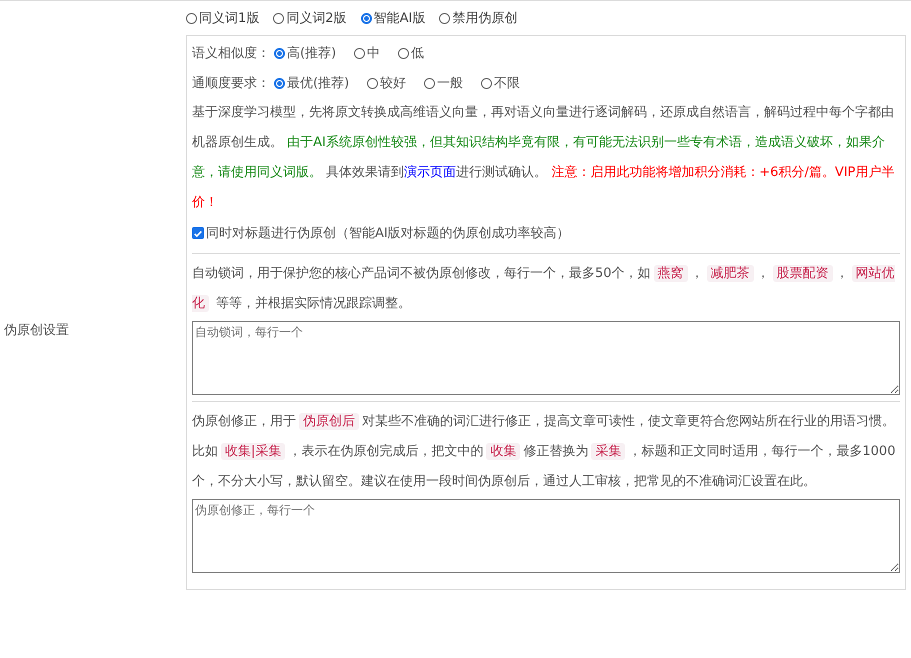 Image resolution: width=911 pixels, height=658 pixels. I want to click on description-text: 基于深度学习模型，先将原文转换成高维语义向量，再对语义向量进行逐词解码，还原成自然语言，解码过程中每个字都由机器原创生成。 由于AI系统原创性较强，但其知识结构毕竟有限，有可能无法识别一些专有术语，造成语义破坏，如果介意，请使用同义词版。 具体效果请到演示页面进行测试确认。 注意：启用此功能将增加积分消耗：+6积分/篇。VIP用户半价！, so click(544, 158).